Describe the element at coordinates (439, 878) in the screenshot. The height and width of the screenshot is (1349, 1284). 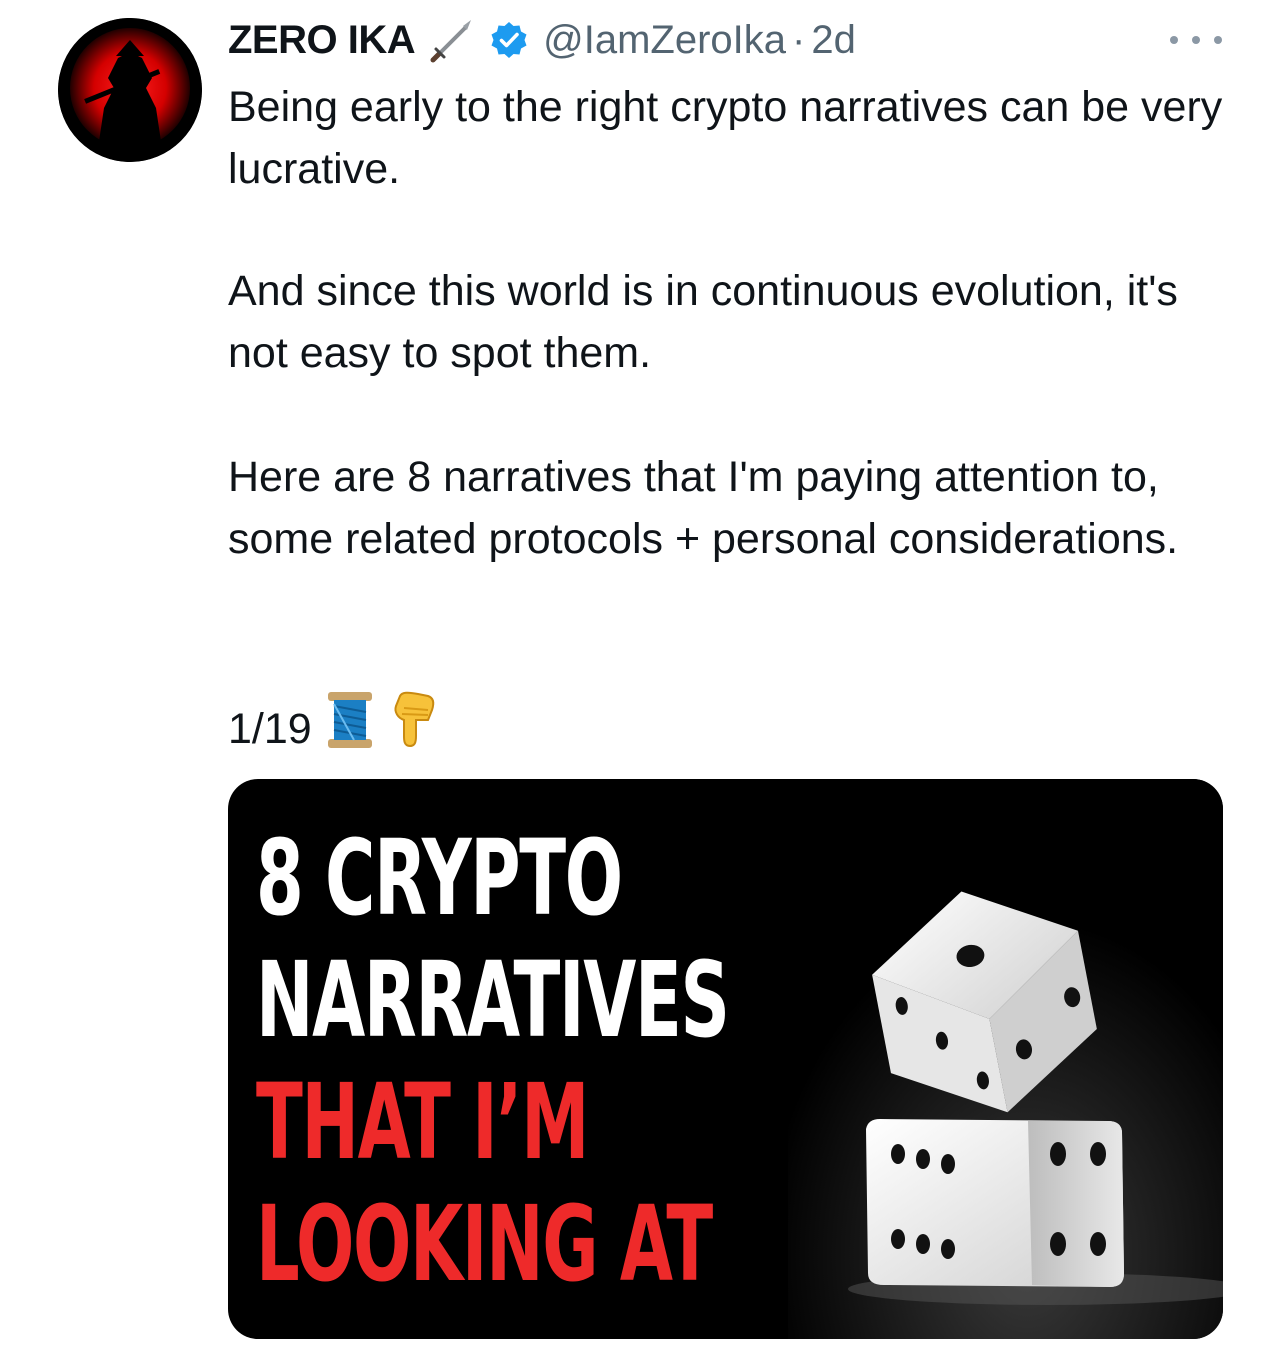
I see `media-headline-line-1: 8 CRYPTO` at that location.